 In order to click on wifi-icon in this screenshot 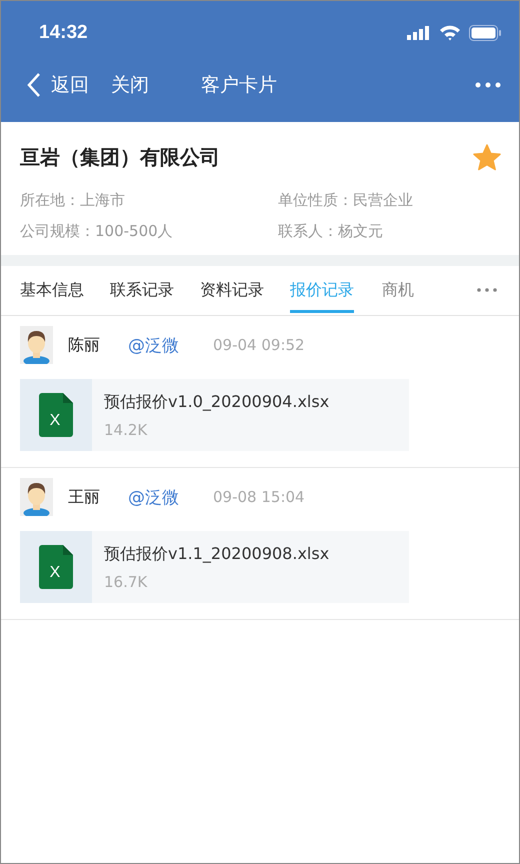, I will do `click(450, 33)`.